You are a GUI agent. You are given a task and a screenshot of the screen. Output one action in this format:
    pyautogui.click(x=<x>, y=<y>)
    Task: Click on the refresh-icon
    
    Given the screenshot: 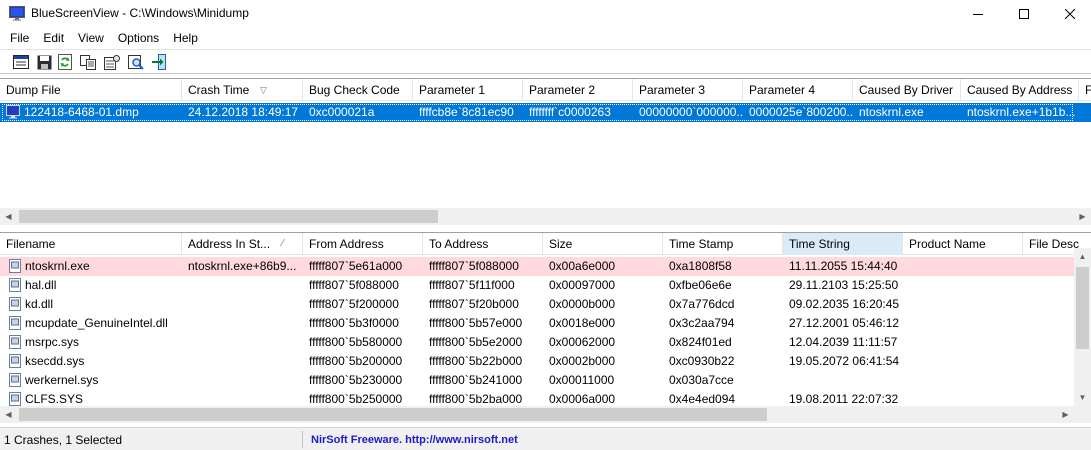 What is the action you would take?
    pyautogui.click(x=65, y=62)
    